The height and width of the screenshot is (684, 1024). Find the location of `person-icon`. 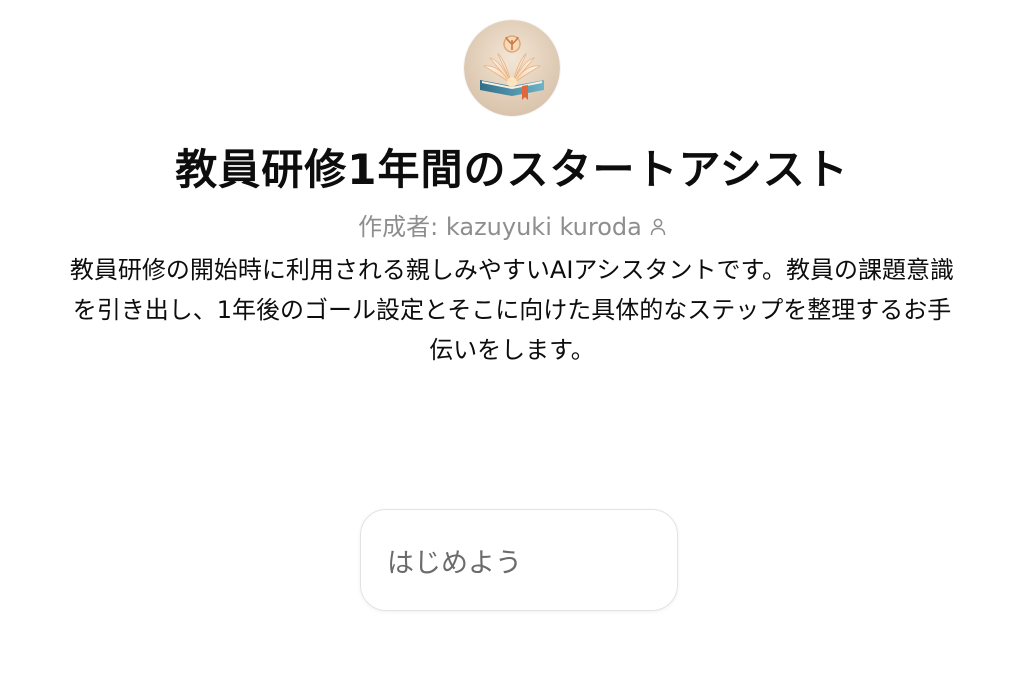

person-icon is located at coordinates (658, 227).